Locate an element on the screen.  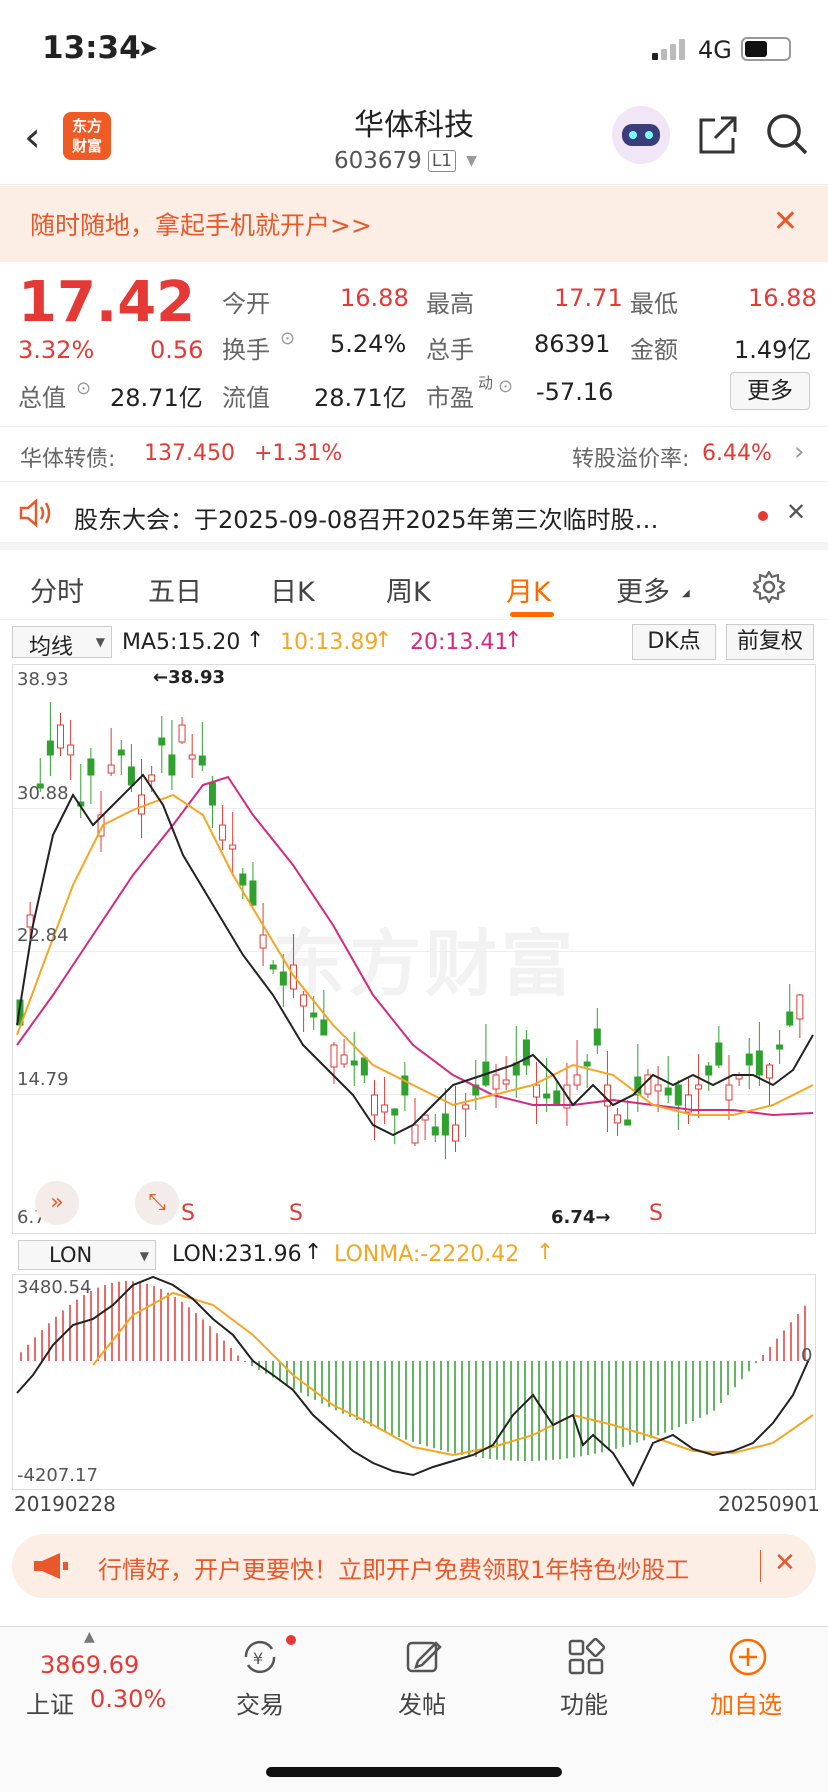
battery-icon is located at coordinates (766, 49).